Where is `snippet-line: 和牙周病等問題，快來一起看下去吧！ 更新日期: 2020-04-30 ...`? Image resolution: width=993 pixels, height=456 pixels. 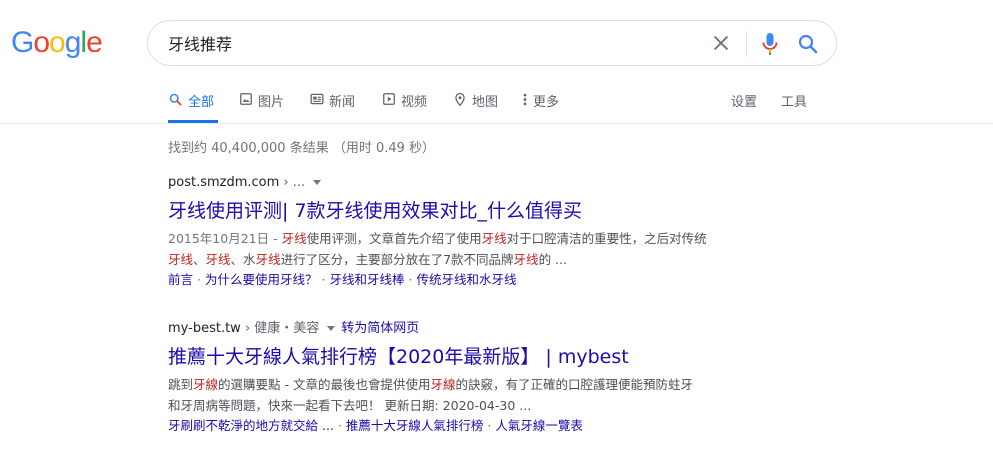 snippet-line: 和牙周病等問題，快來一起看下去吧！ 更新日期: 2020-04-30 ... is located at coordinates (478, 405).